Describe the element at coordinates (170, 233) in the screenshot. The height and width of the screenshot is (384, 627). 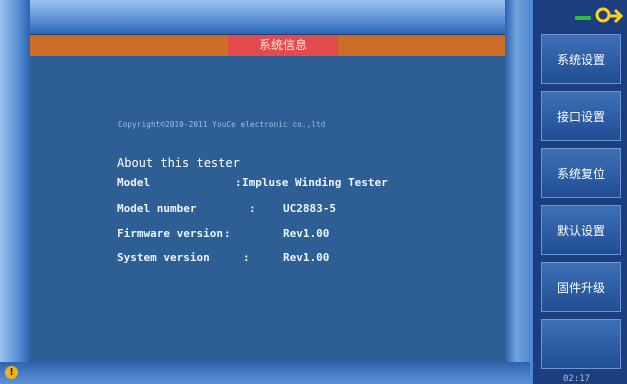
I see `info-label: Firmware version` at that location.